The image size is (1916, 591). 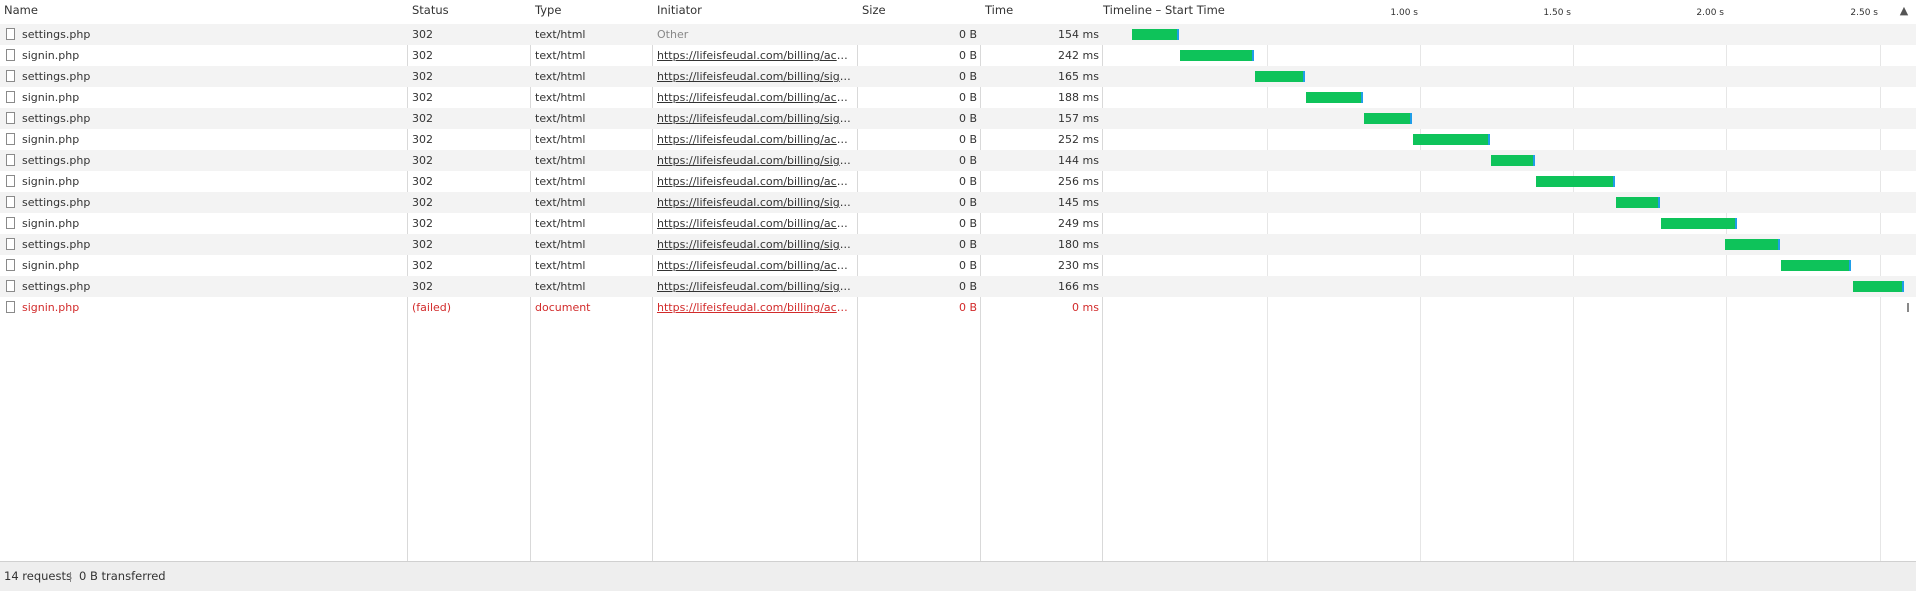 What do you see at coordinates (958, 34) in the screenshot?
I see `table-row: settings.php 302 text/html Other 0 B 154 ms` at bounding box center [958, 34].